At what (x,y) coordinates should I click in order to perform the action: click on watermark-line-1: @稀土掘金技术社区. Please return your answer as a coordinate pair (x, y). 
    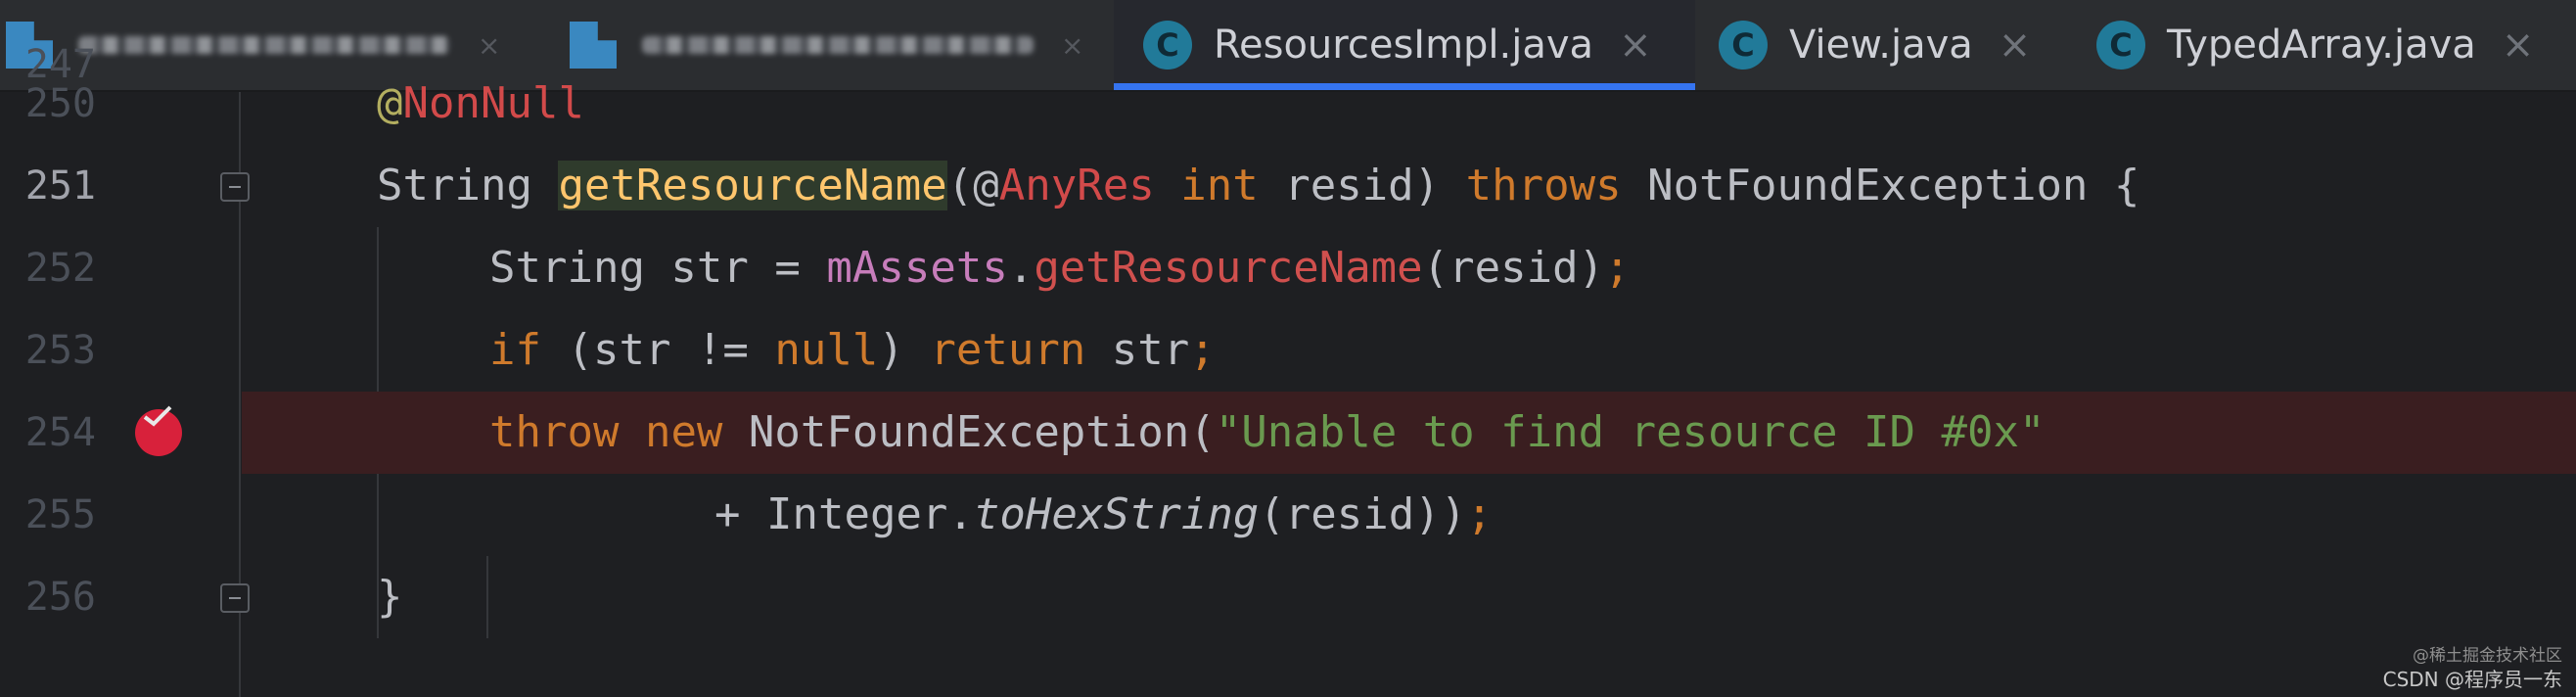
    Looking at the image, I should click on (2487, 656).